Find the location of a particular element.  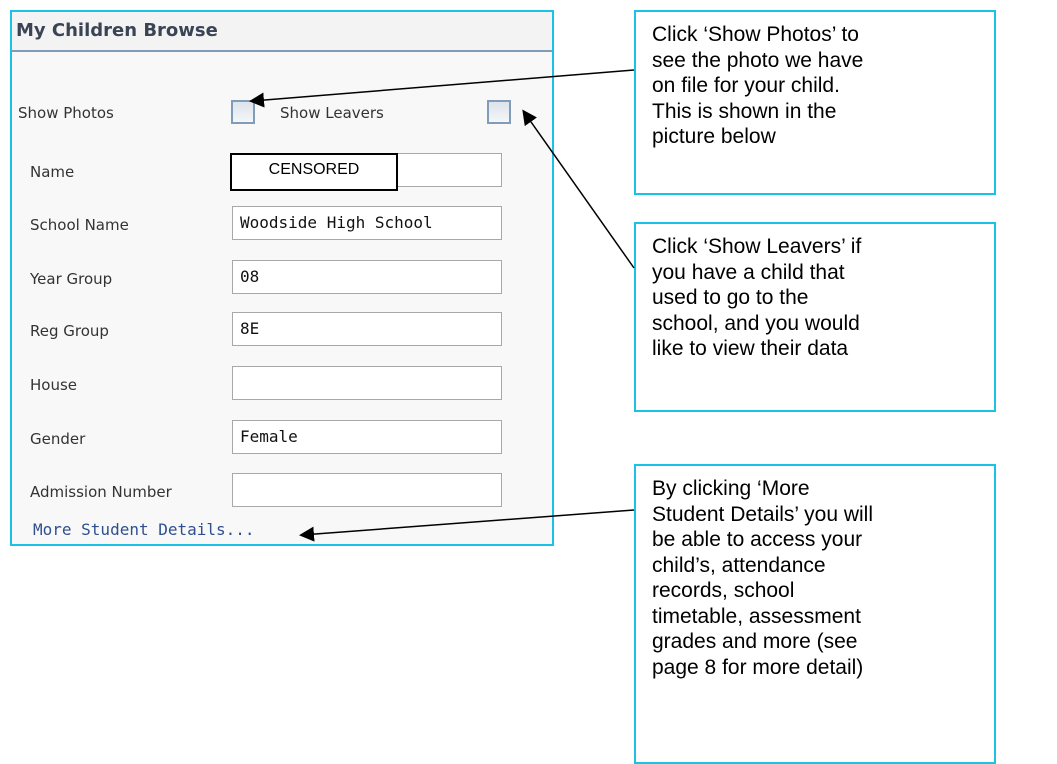

censored-overlay: CENSORED is located at coordinates (314, 172).